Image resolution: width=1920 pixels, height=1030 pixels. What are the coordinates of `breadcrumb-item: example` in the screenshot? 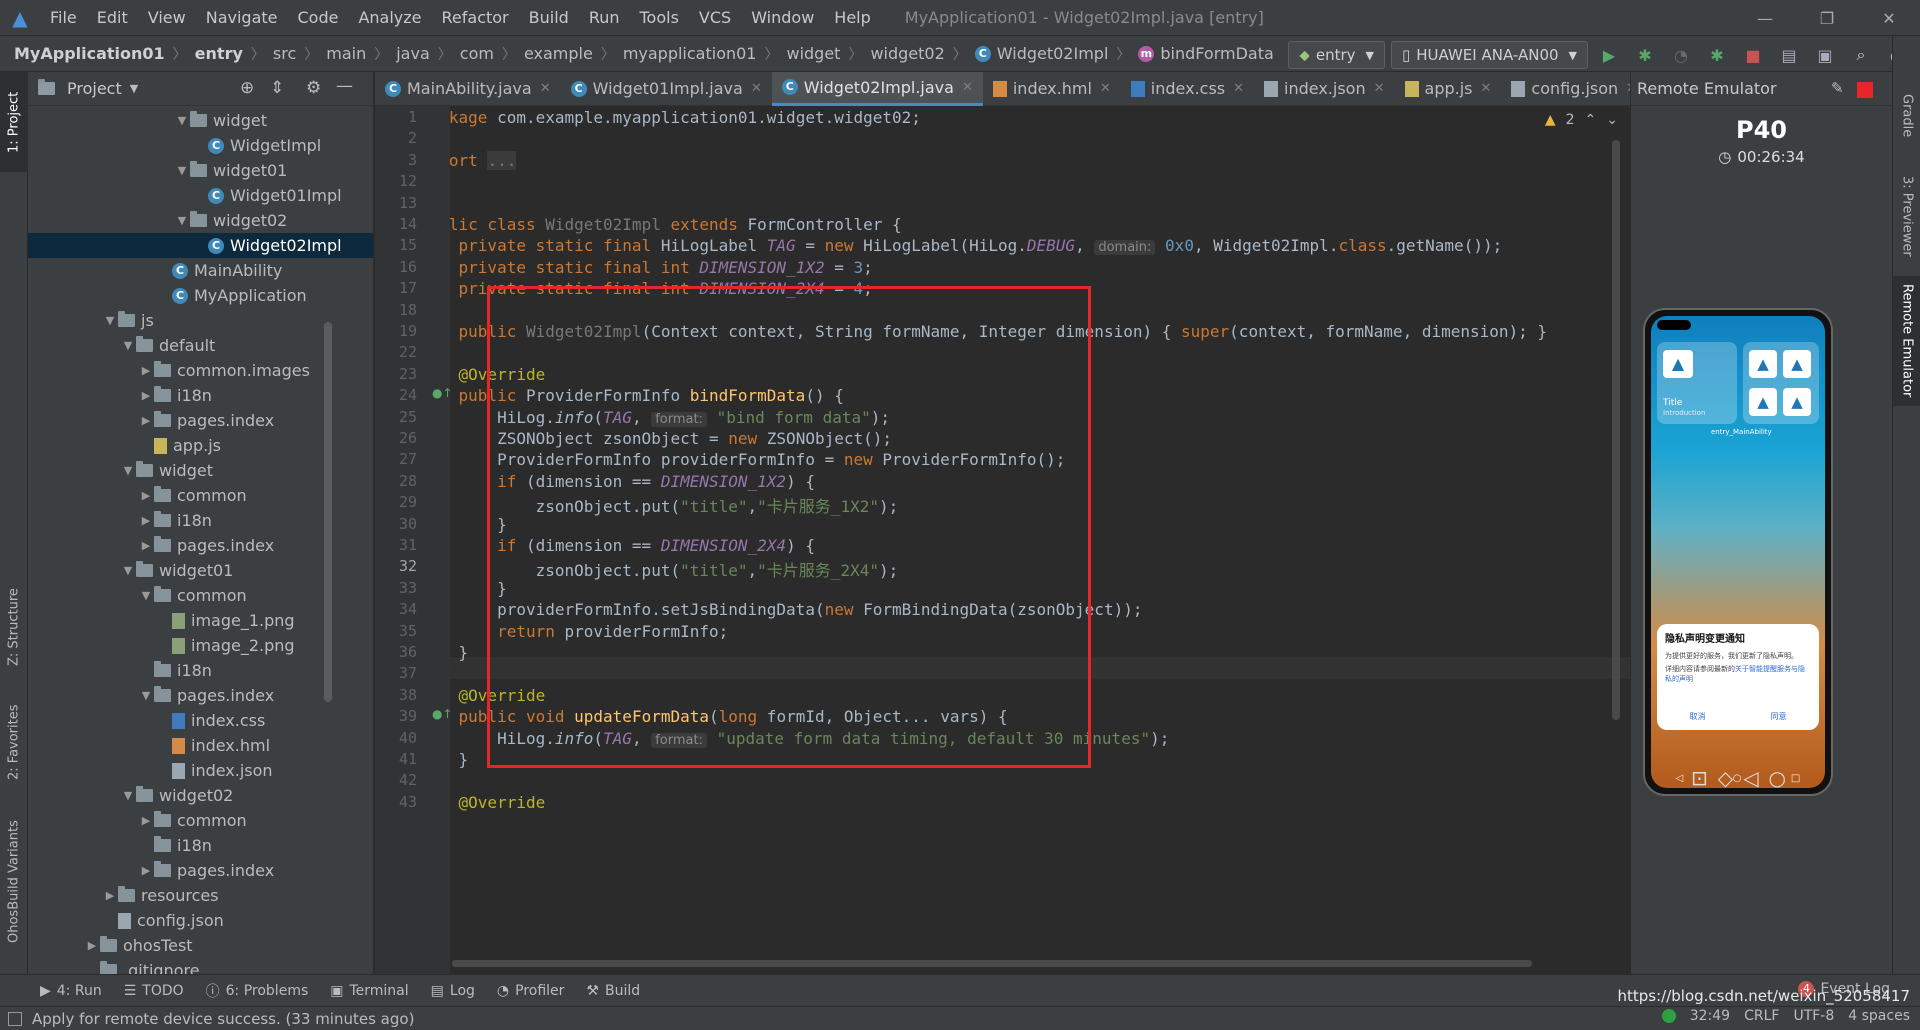 It's located at (558, 53).